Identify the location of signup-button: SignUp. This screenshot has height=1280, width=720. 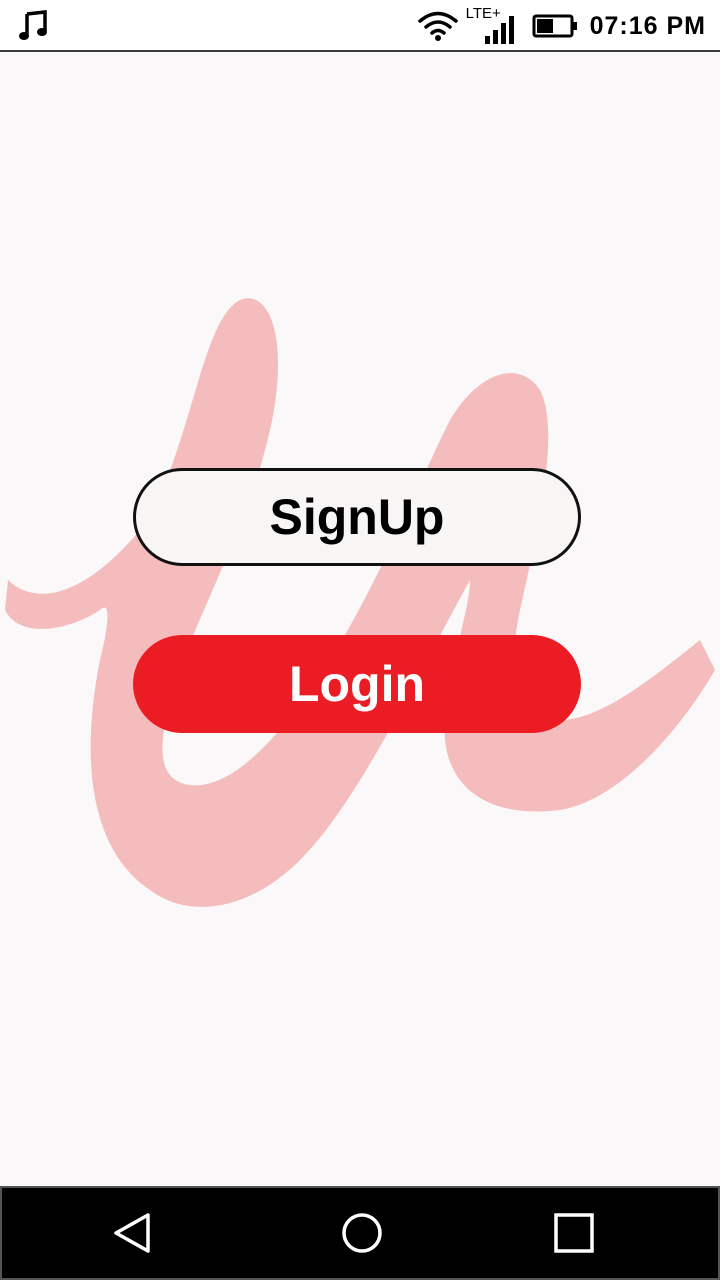
(357, 517).